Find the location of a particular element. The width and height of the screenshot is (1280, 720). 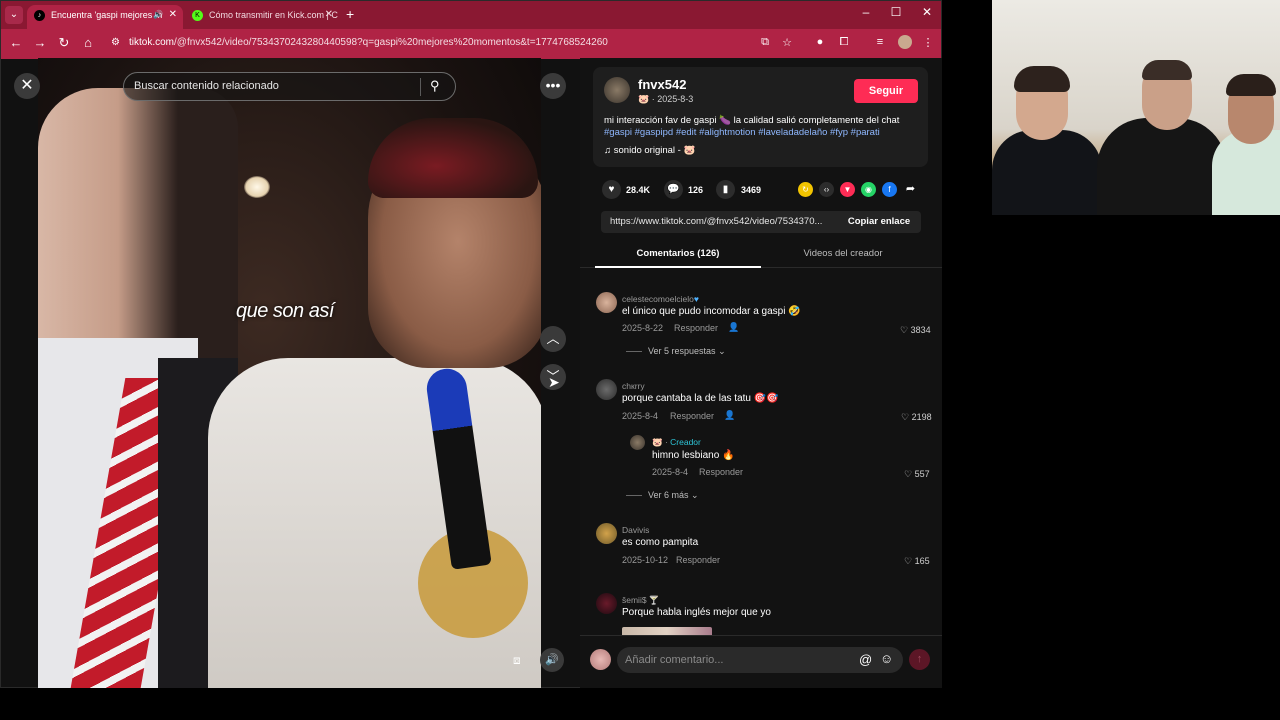

music-avatar-icon: 🐷 is located at coordinates (689, 150).